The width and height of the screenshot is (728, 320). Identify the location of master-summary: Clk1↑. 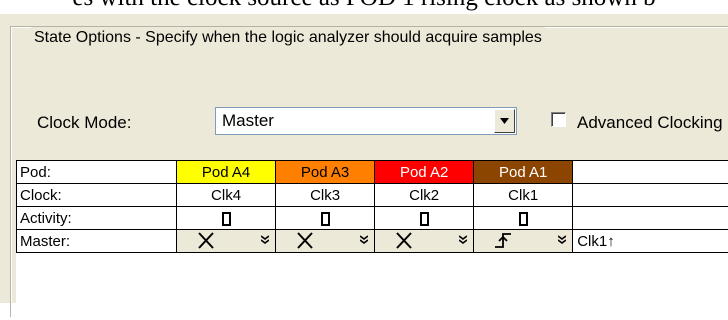
(650, 241).